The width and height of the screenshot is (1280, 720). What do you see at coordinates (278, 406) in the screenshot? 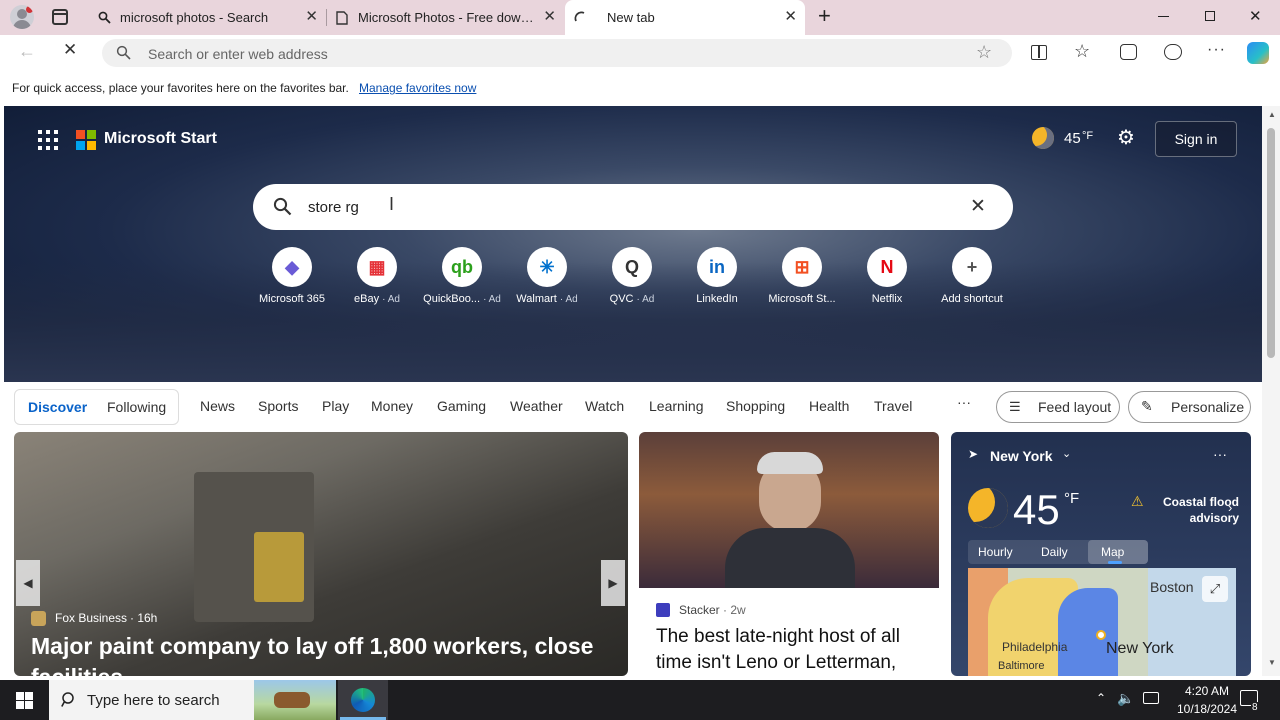
I see `nav-item-sports: Sports` at bounding box center [278, 406].